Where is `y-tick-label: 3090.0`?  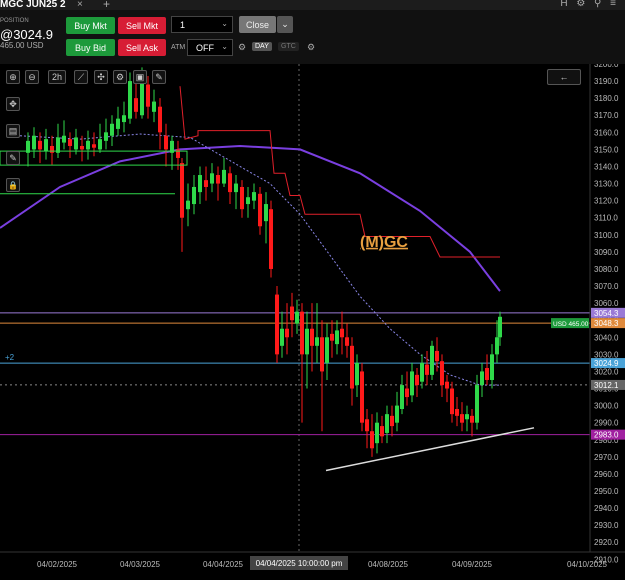
y-tick-label: 3090.0 is located at coordinates (606, 252).